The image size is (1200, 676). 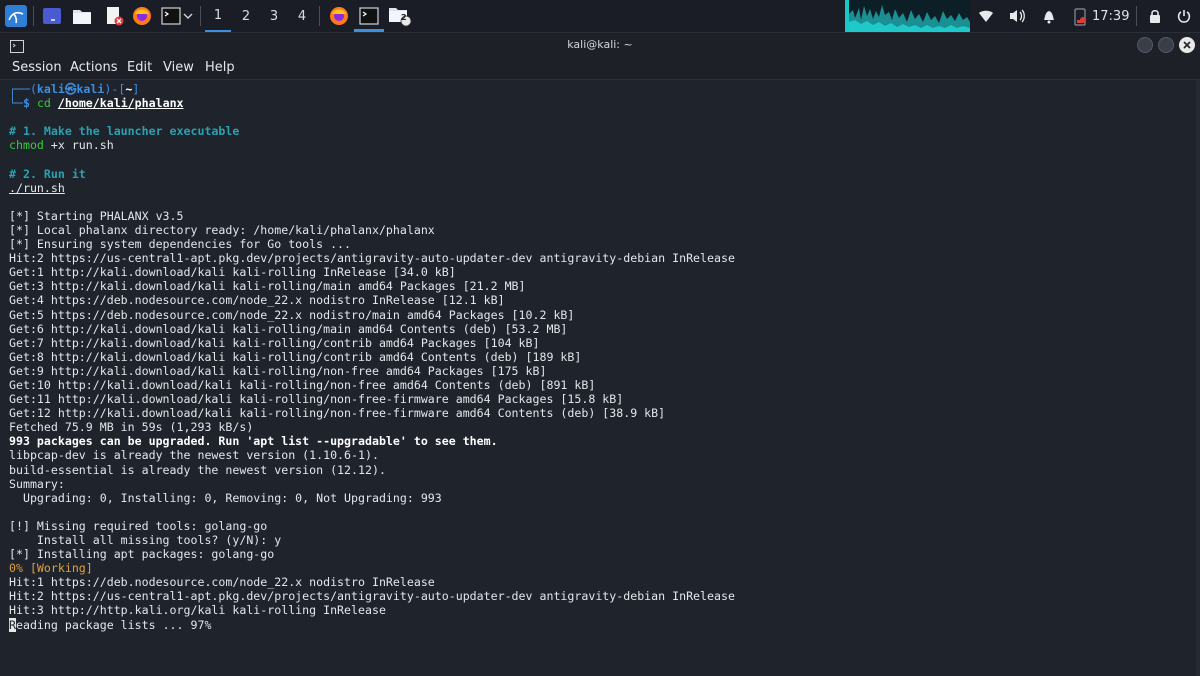 What do you see at coordinates (1049, 16) in the screenshot?
I see `notifications-bell-icon` at bounding box center [1049, 16].